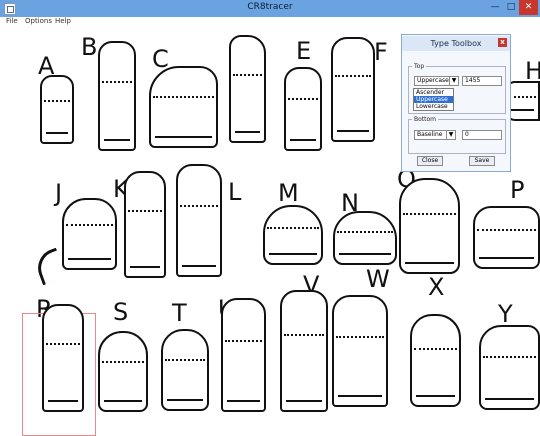 This screenshot has width=540, height=436. Describe the element at coordinates (199, 220) in the screenshot. I see `hand-sign-l` at that location.